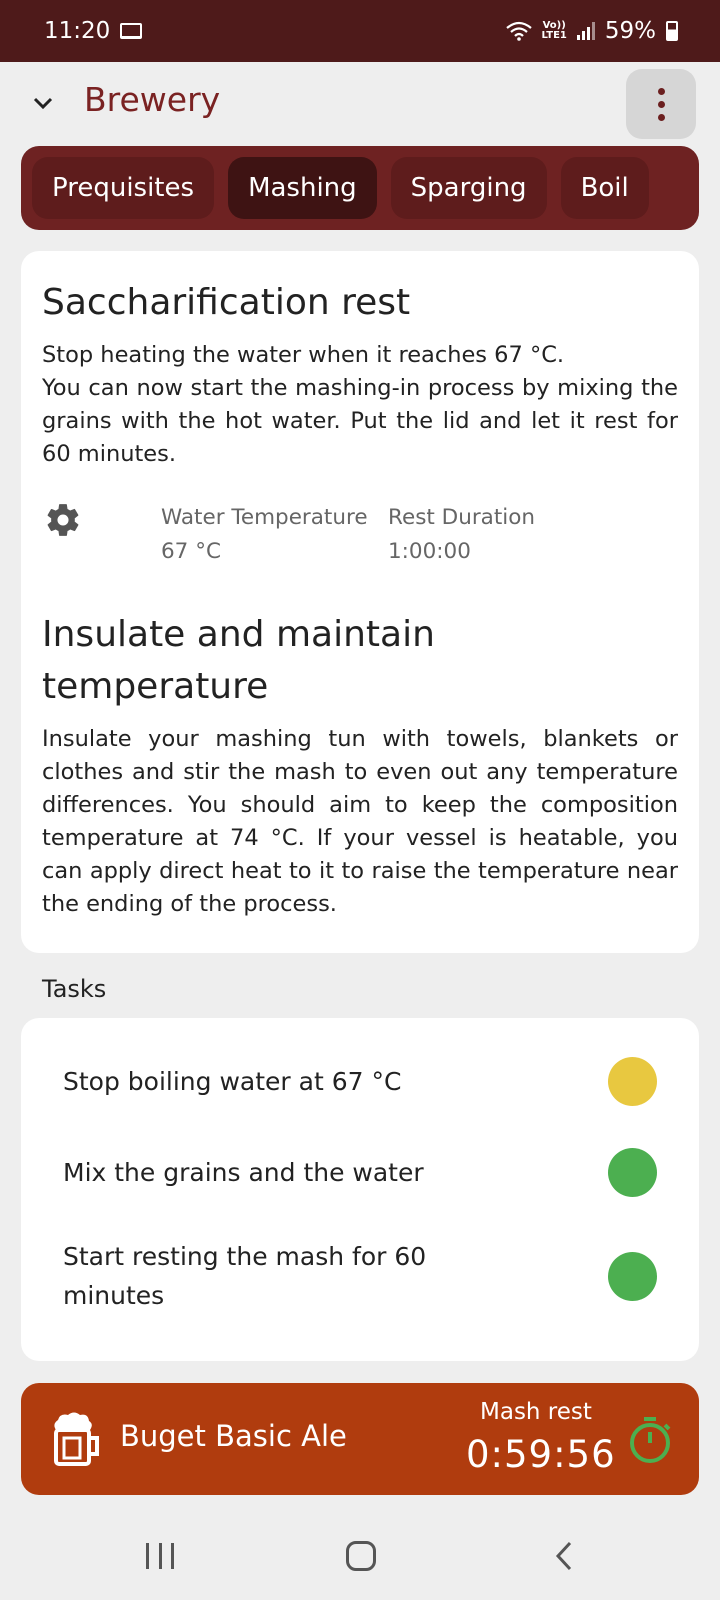 The image size is (720, 1600). What do you see at coordinates (604, 188) in the screenshot?
I see `tab-boil: Boil` at bounding box center [604, 188].